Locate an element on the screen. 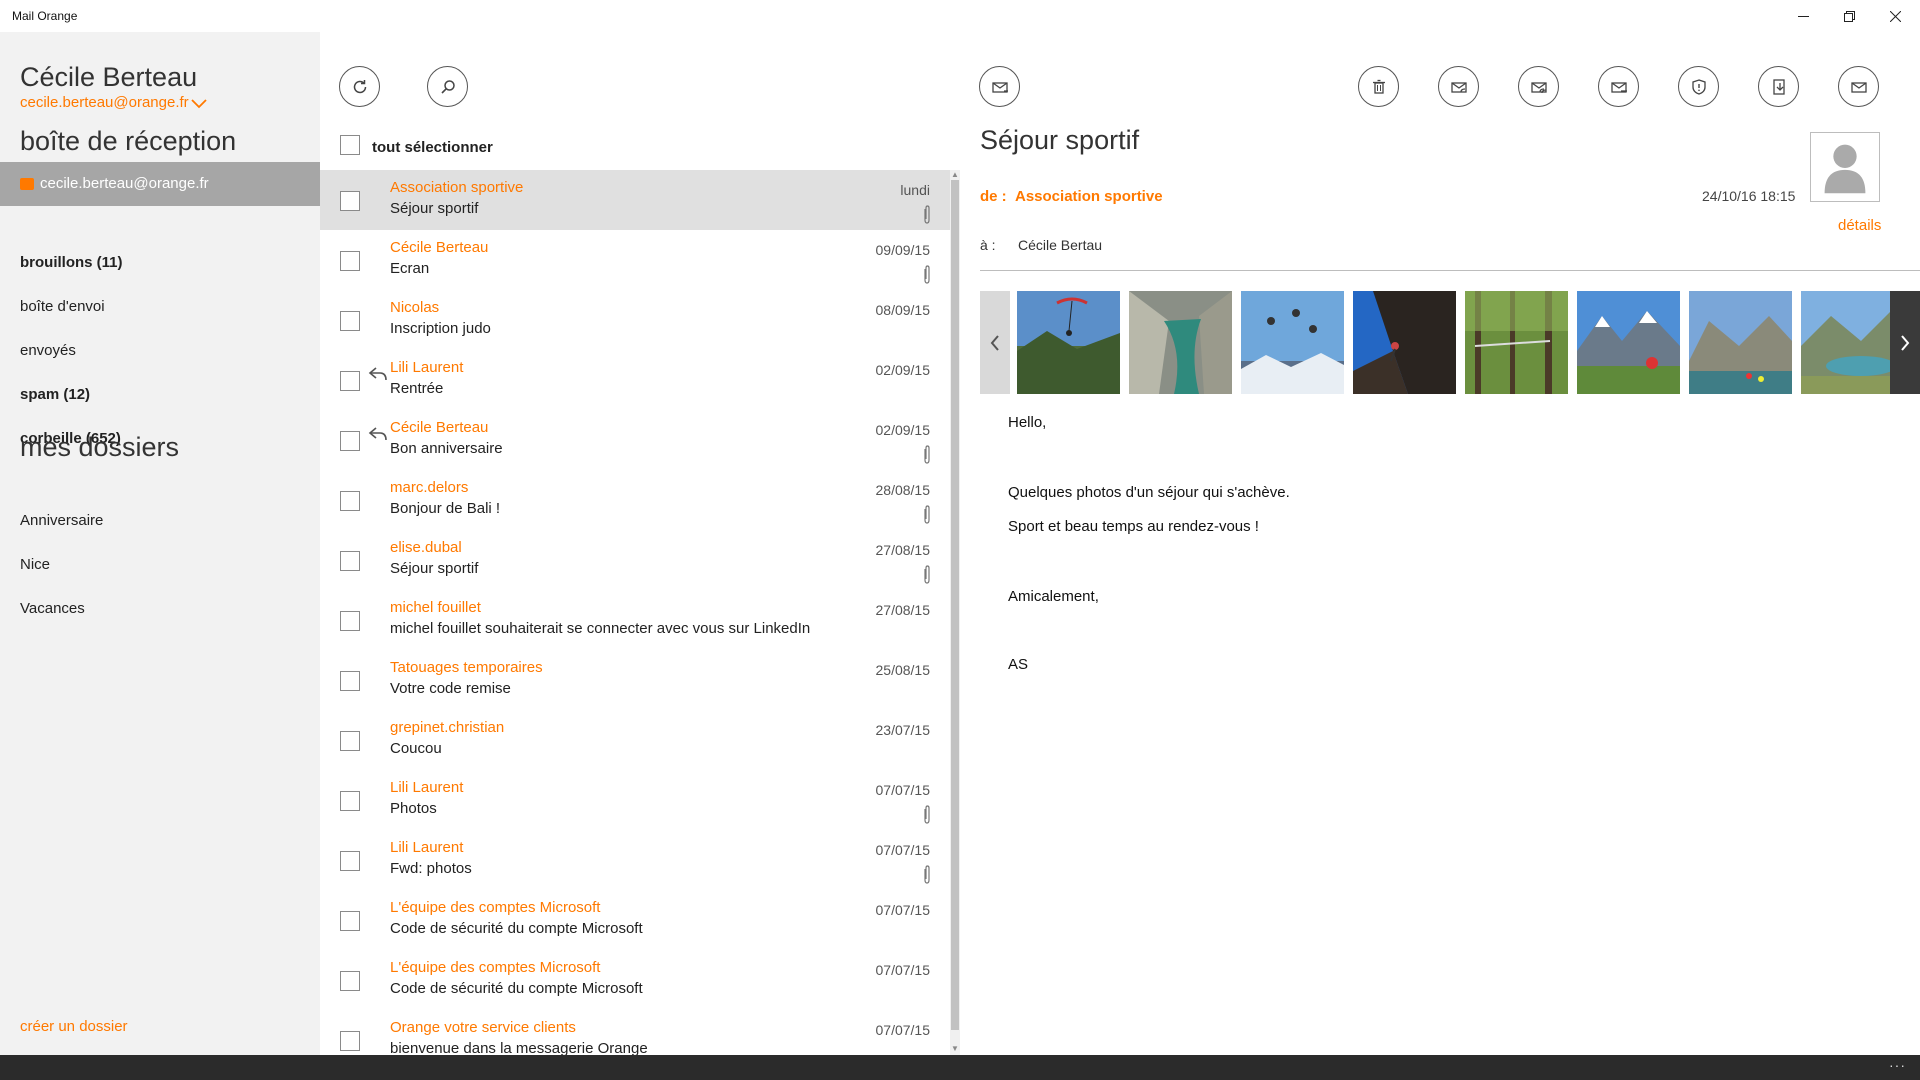 Image resolution: width=1920 pixels, height=1080 pixels. mountain-biking-photo is located at coordinates (1628, 342).